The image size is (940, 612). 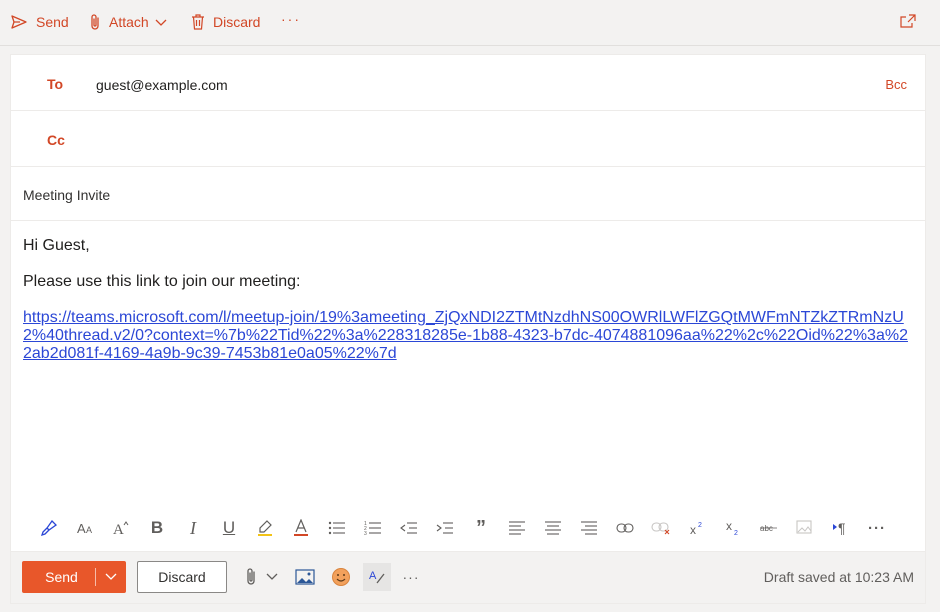 What do you see at coordinates (66, 195) in the screenshot?
I see `subject-field: Meeting Invite` at bounding box center [66, 195].